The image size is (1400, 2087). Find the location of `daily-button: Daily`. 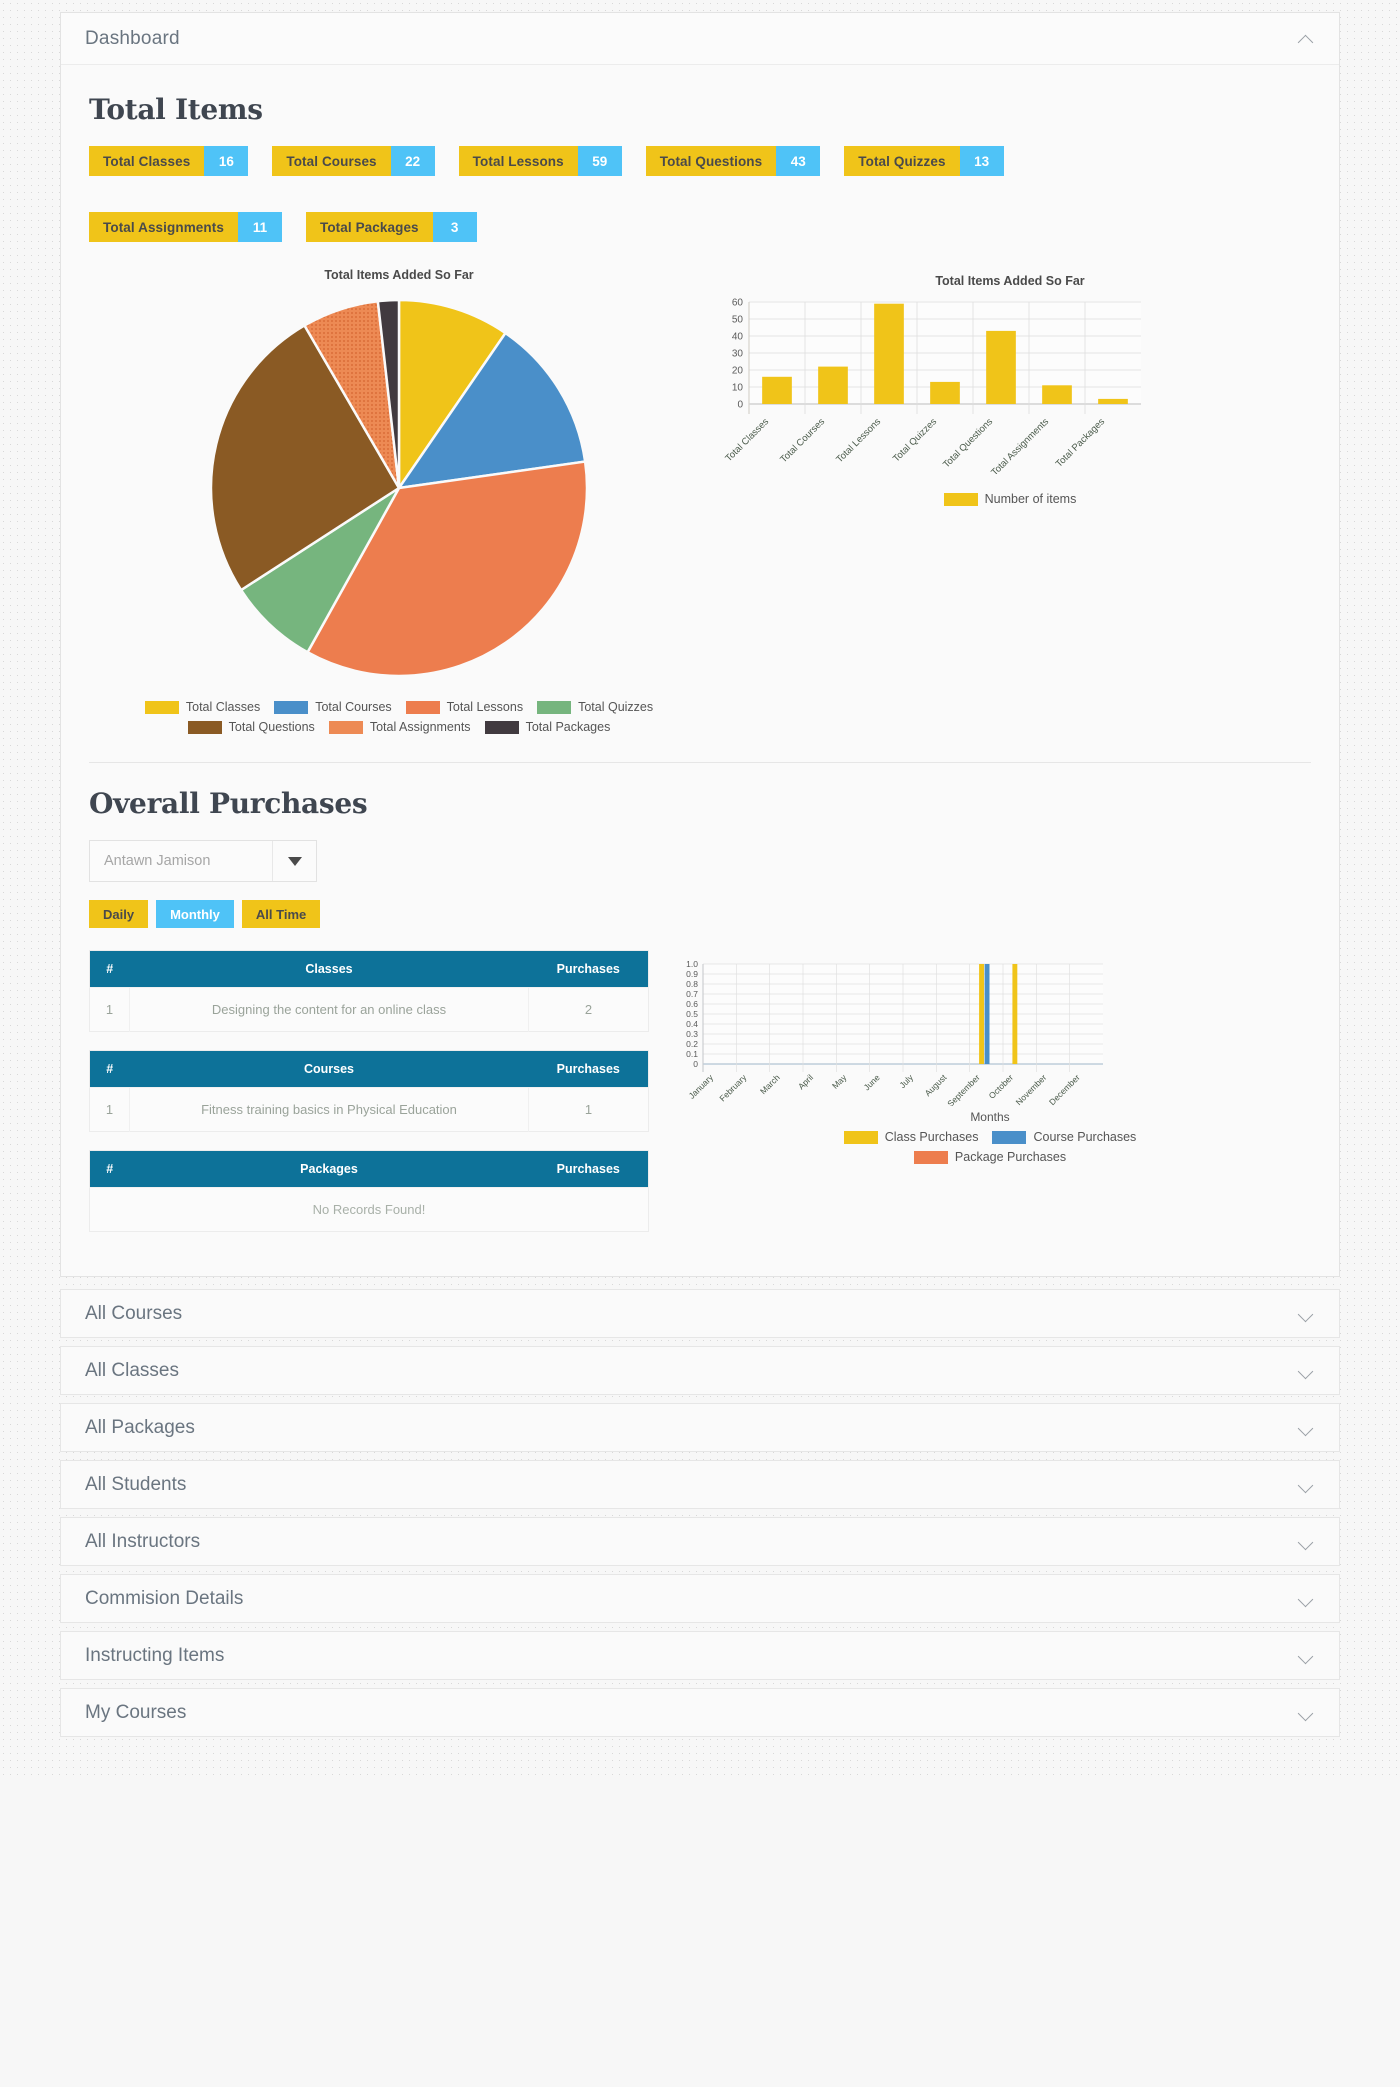

daily-button: Daily is located at coordinates (119, 914).